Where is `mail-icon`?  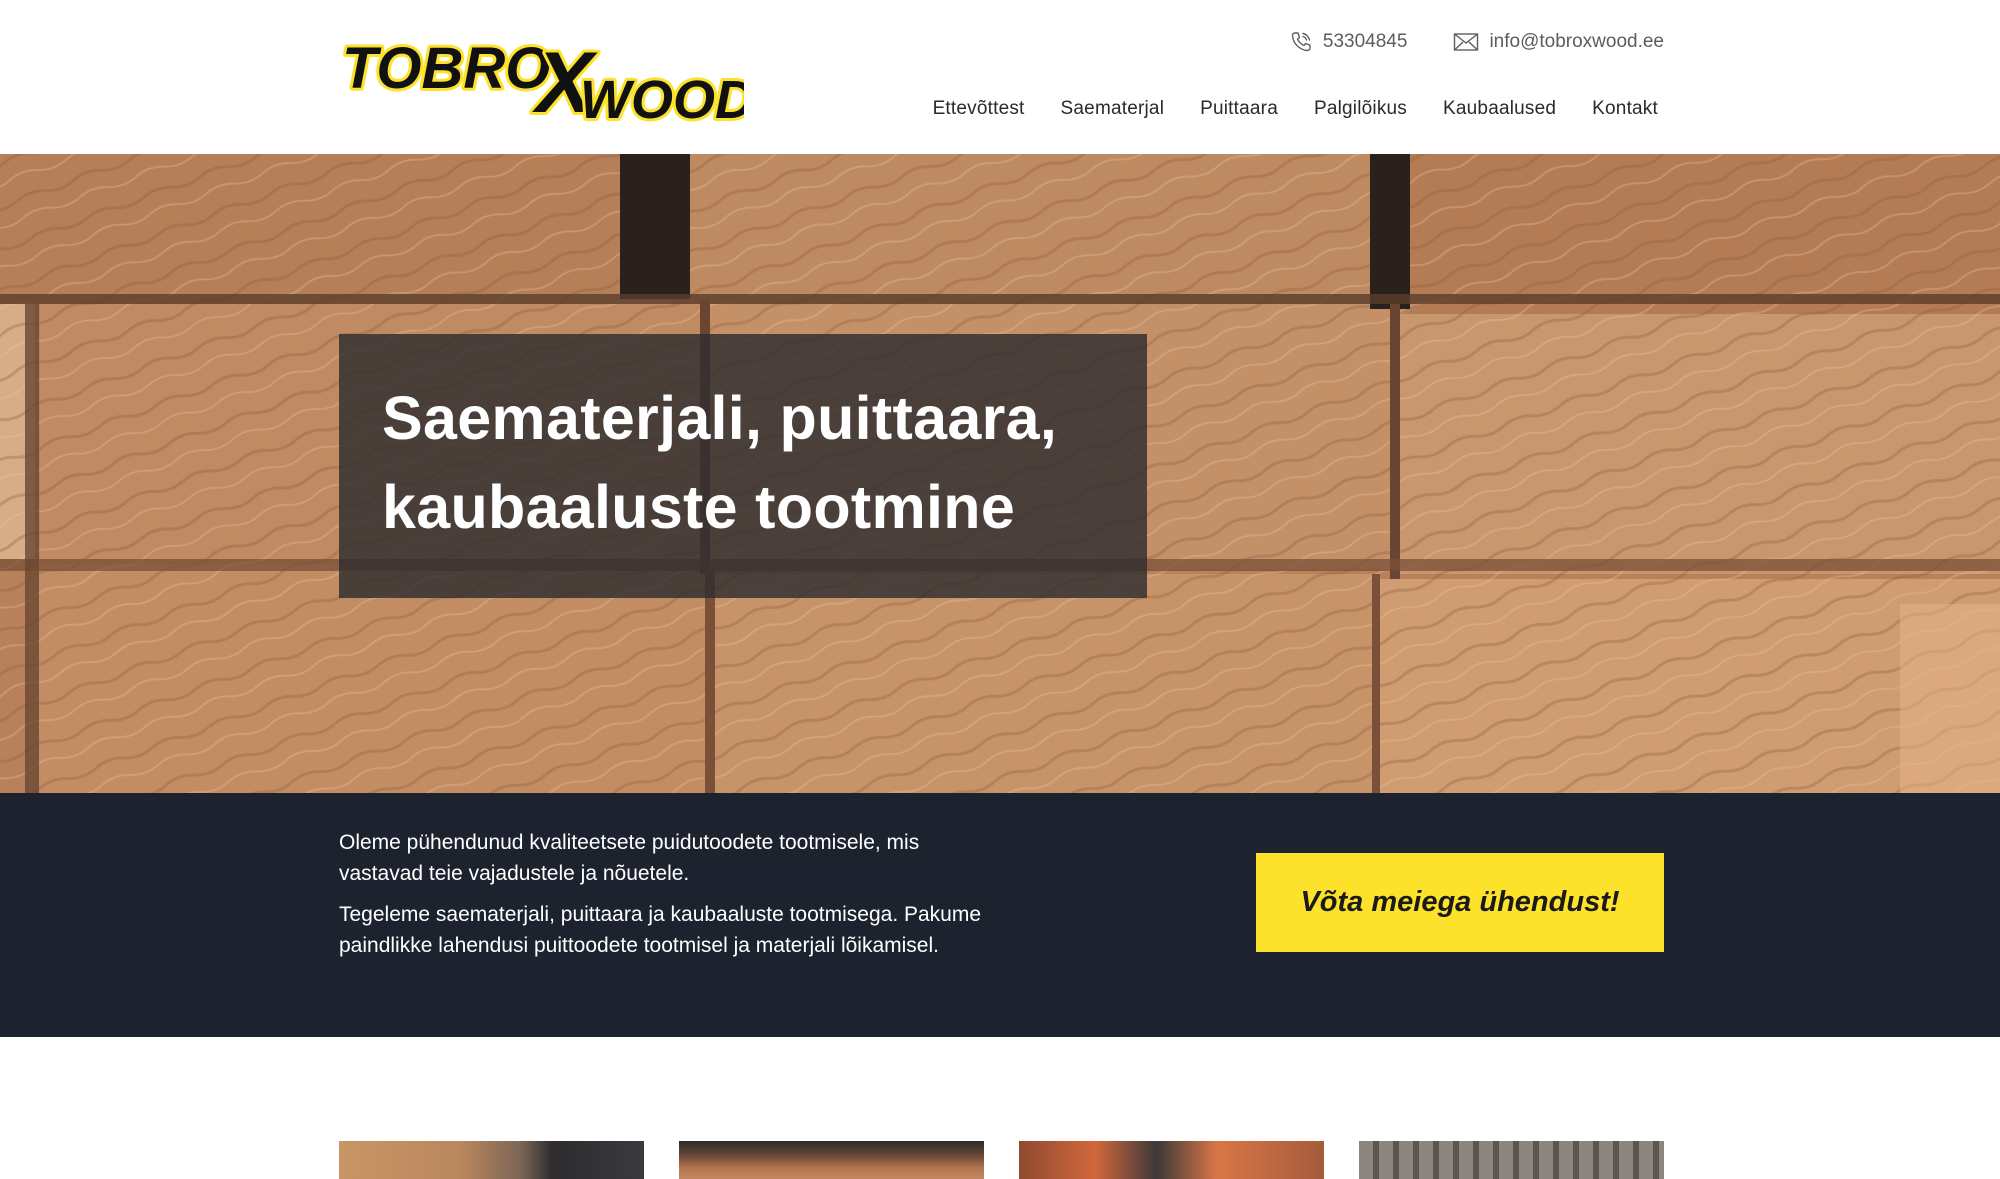
mail-icon is located at coordinates (1466, 42).